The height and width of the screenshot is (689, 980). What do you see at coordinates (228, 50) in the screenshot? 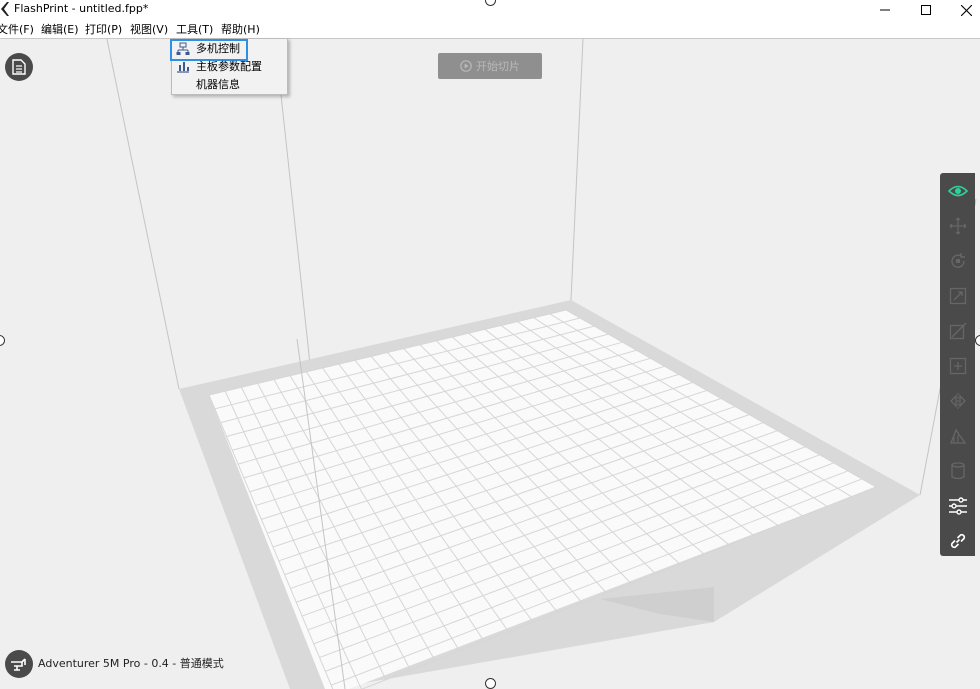
I see `menu-item-multi-machine-control: 多机控制` at bounding box center [228, 50].